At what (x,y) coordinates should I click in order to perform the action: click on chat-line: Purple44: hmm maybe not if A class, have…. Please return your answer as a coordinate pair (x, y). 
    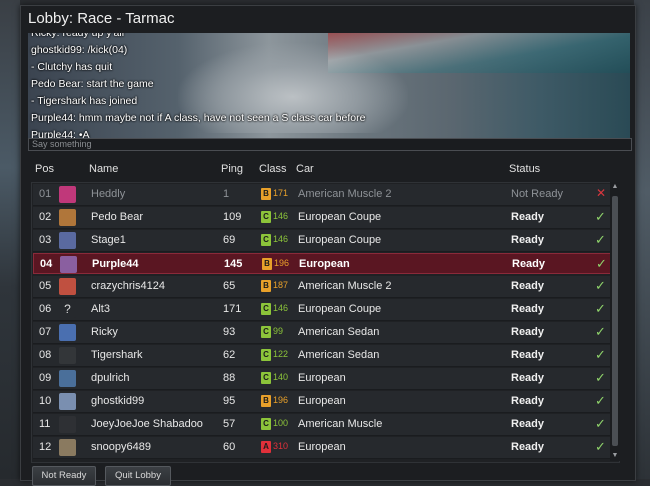
    Looking at the image, I should click on (198, 118).